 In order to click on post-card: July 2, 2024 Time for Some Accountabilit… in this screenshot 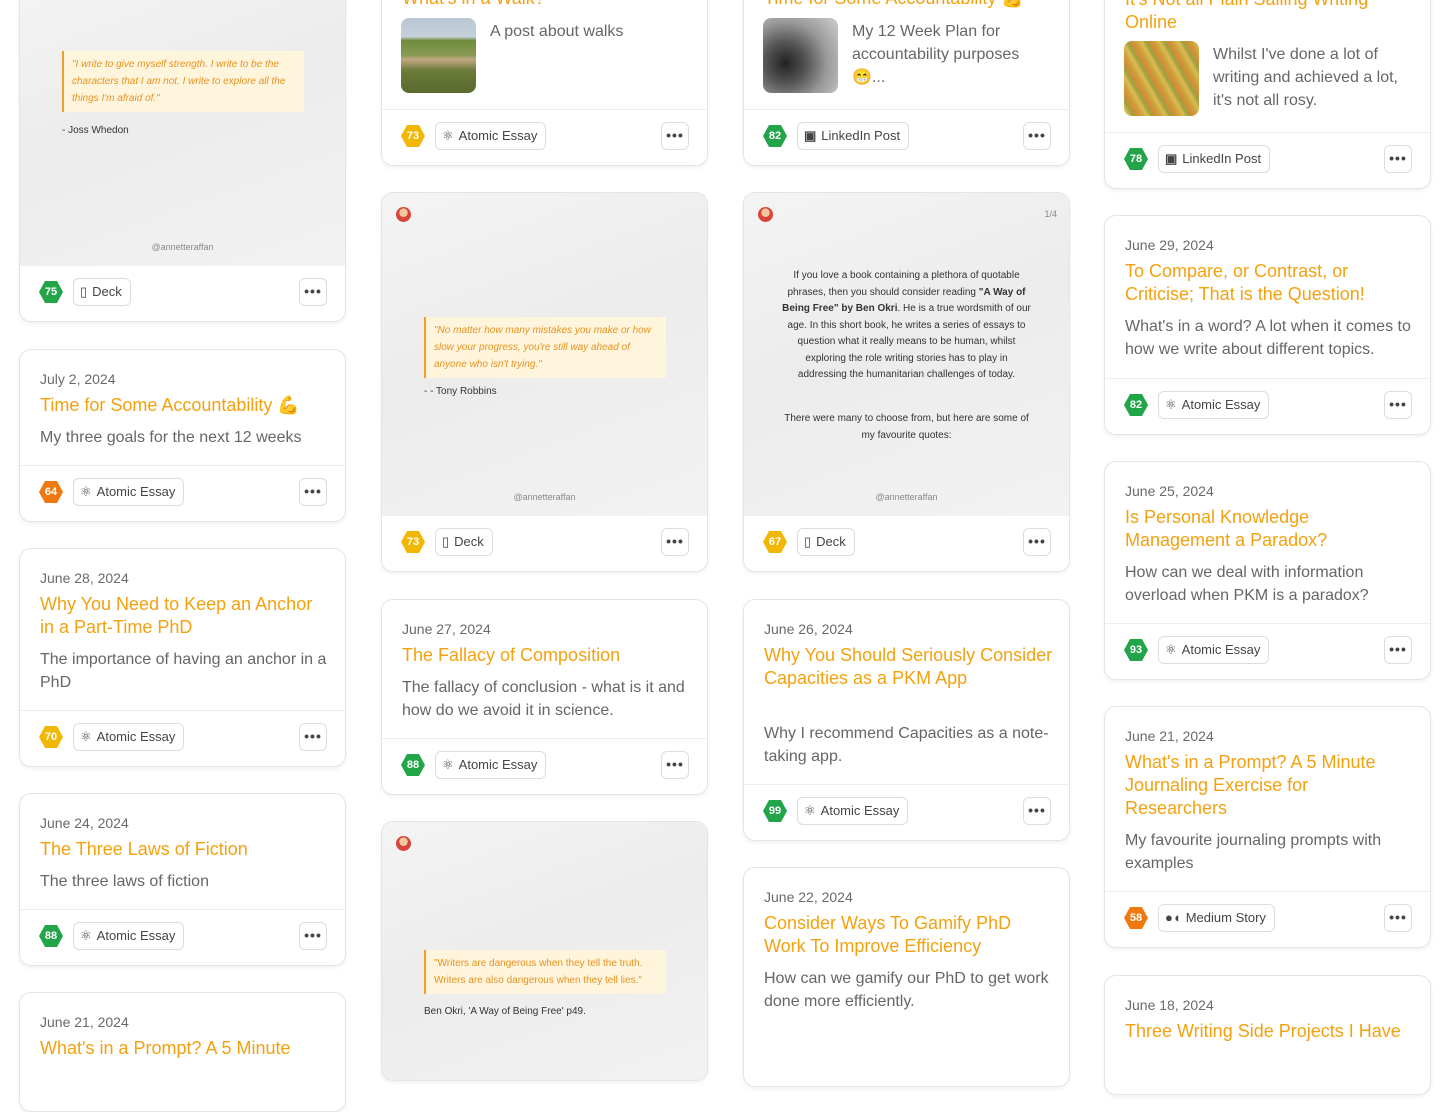, I will do `click(182, 435)`.